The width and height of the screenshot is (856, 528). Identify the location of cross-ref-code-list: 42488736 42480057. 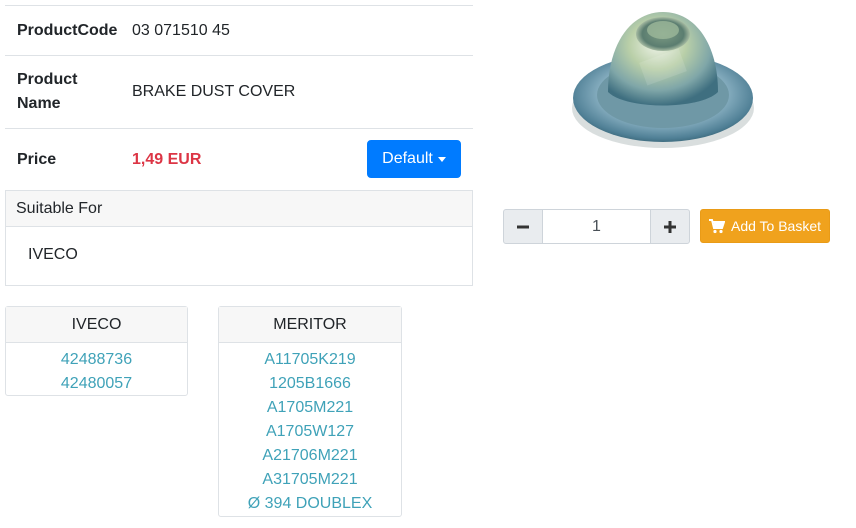
(96, 369).